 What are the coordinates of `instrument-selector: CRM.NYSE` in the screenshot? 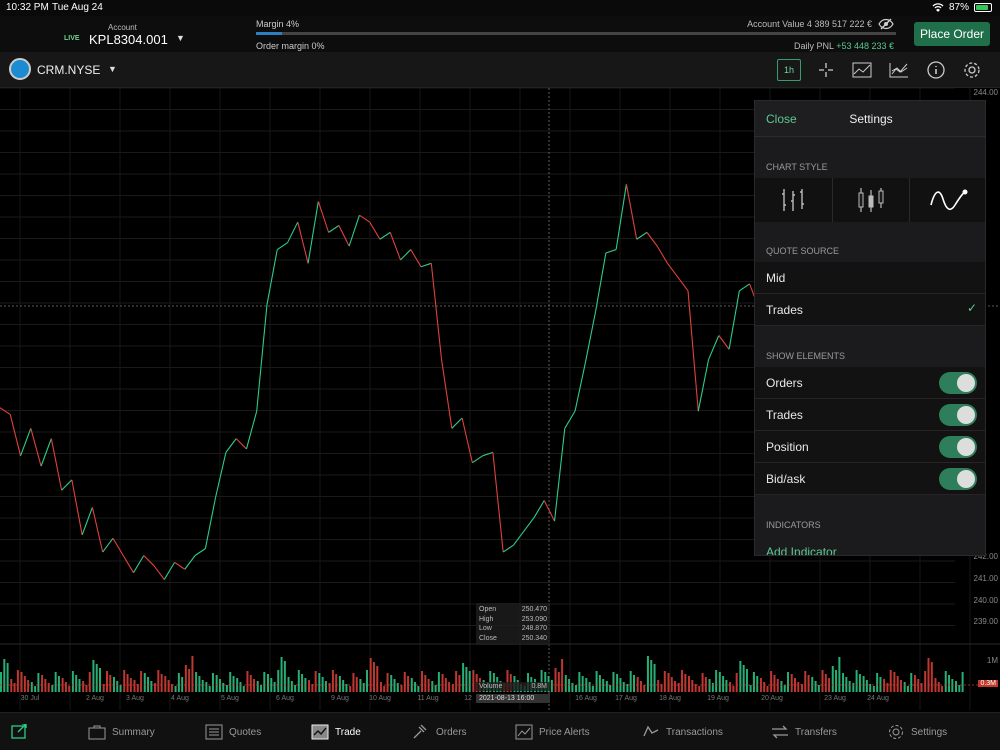 It's located at (68, 70).